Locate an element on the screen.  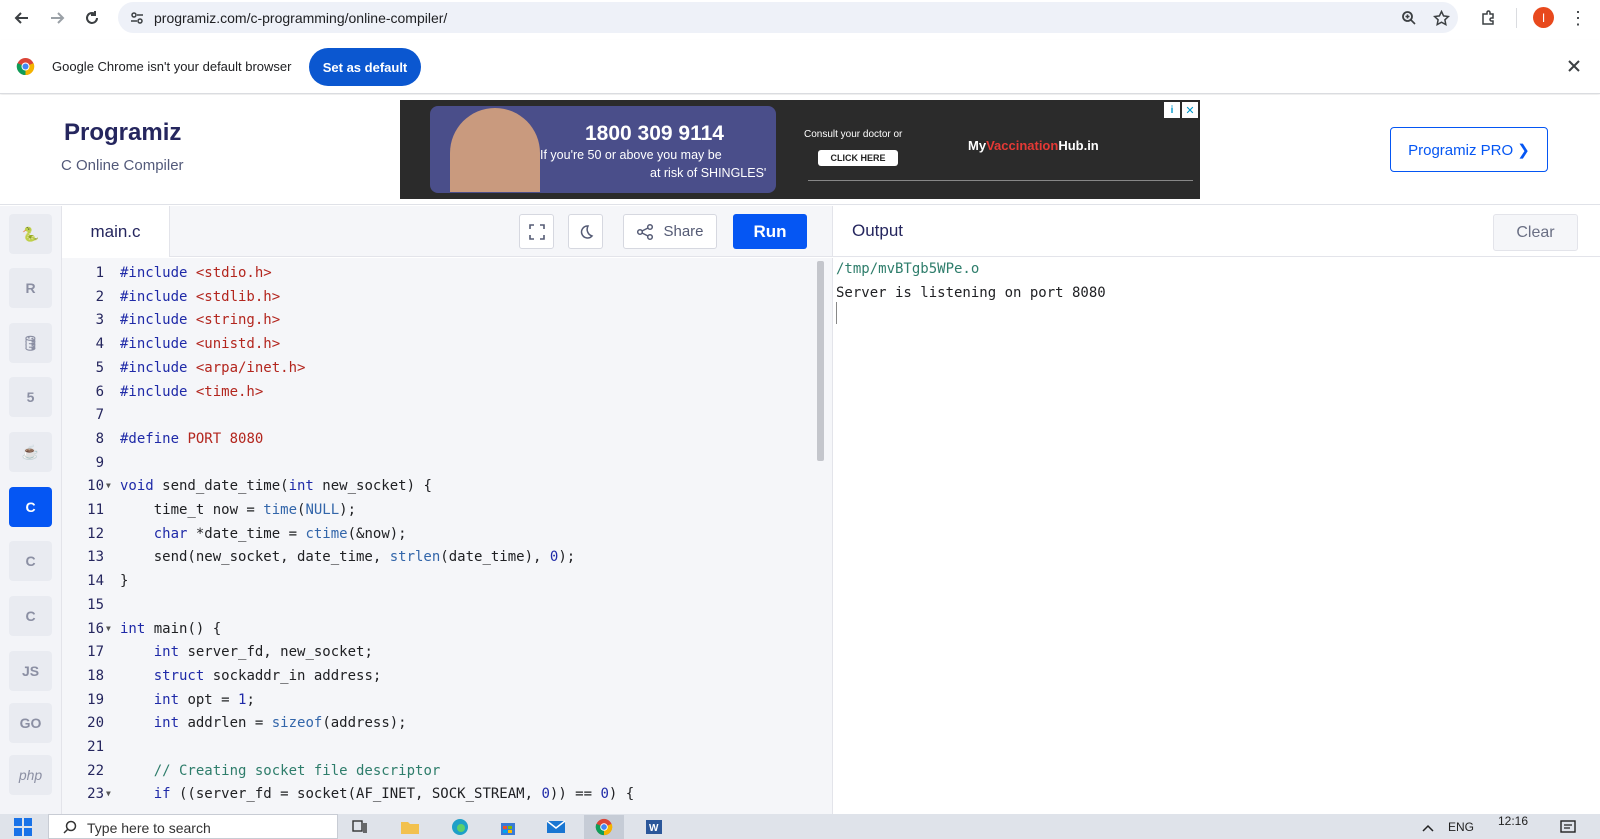
chrome-menu-icon: ⋮ is located at coordinates (1578, 18).